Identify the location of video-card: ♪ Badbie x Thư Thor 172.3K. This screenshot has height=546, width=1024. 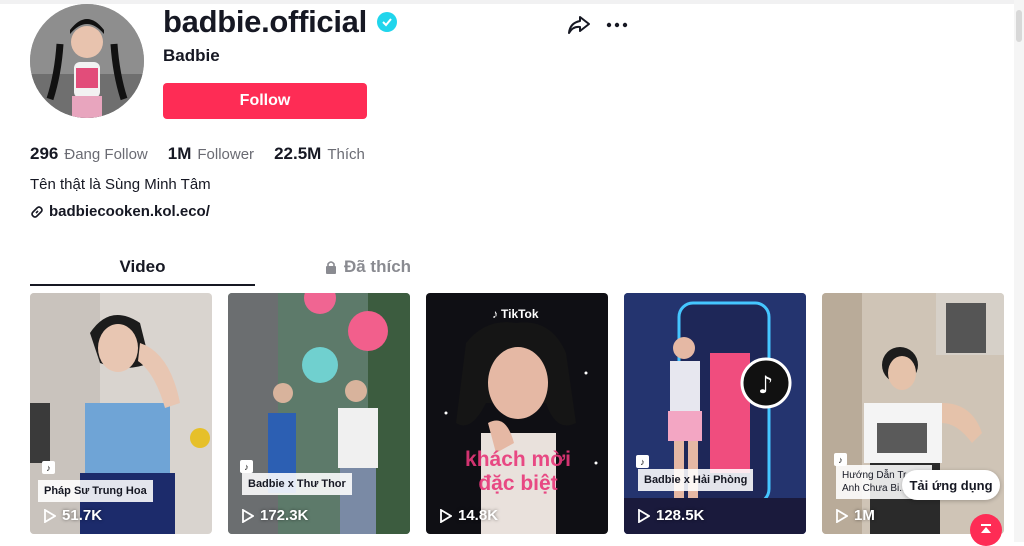
(319, 413).